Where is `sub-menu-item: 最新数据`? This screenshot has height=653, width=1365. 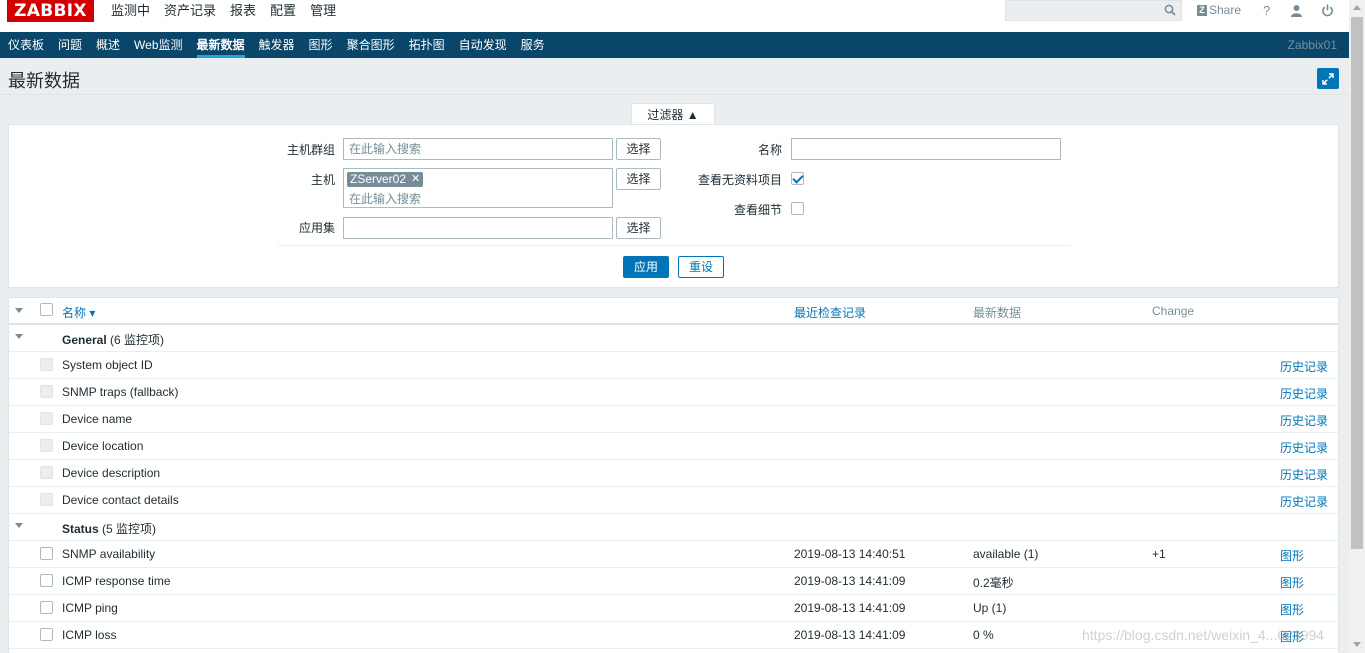
sub-menu-item: 最新数据 is located at coordinates (221, 45).